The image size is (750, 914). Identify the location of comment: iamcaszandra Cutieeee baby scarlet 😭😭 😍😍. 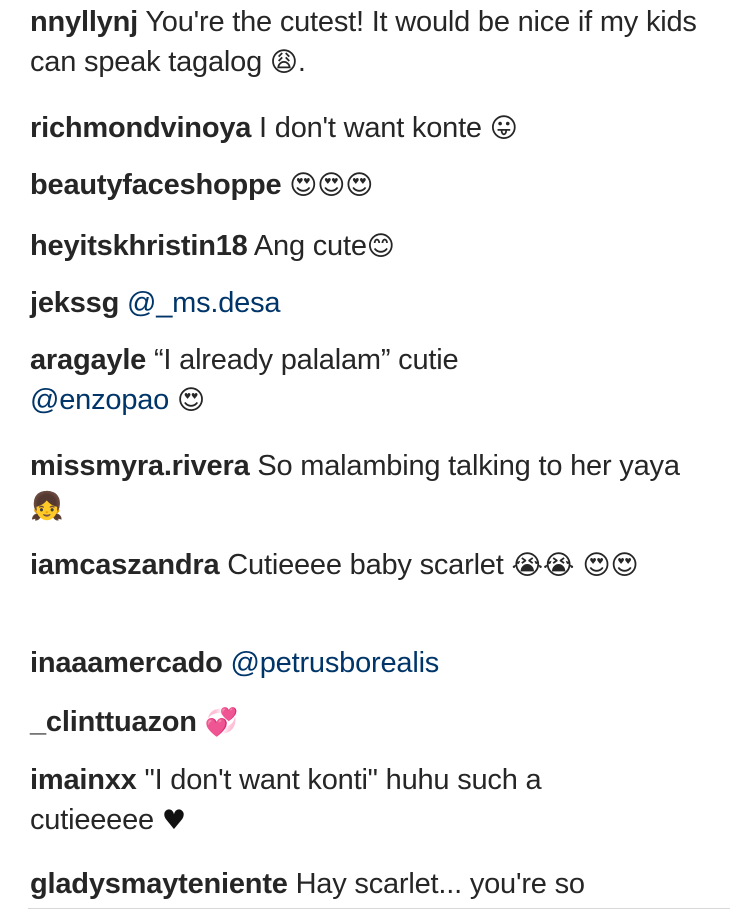
(360, 565).